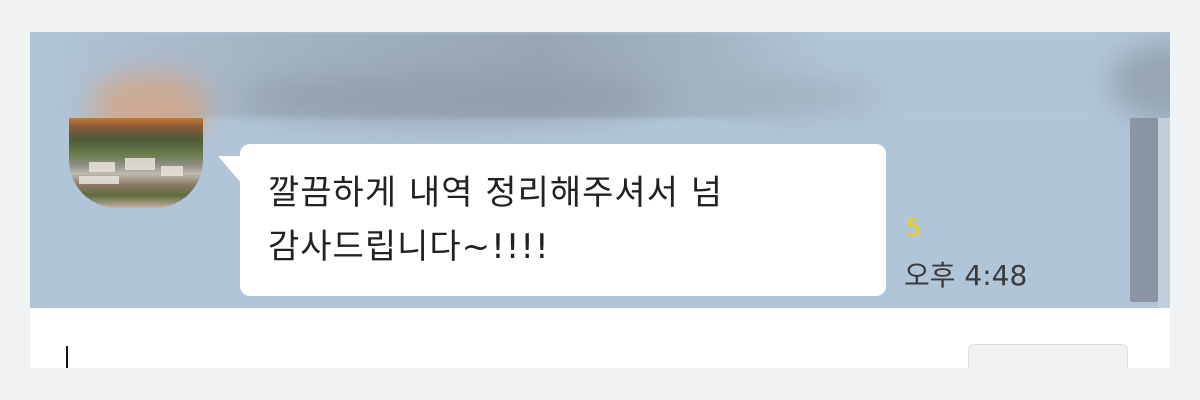  What do you see at coordinates (1164, 213) in the screenshot?
I see `scrollbar-track` at bounding box center [1164, 213].